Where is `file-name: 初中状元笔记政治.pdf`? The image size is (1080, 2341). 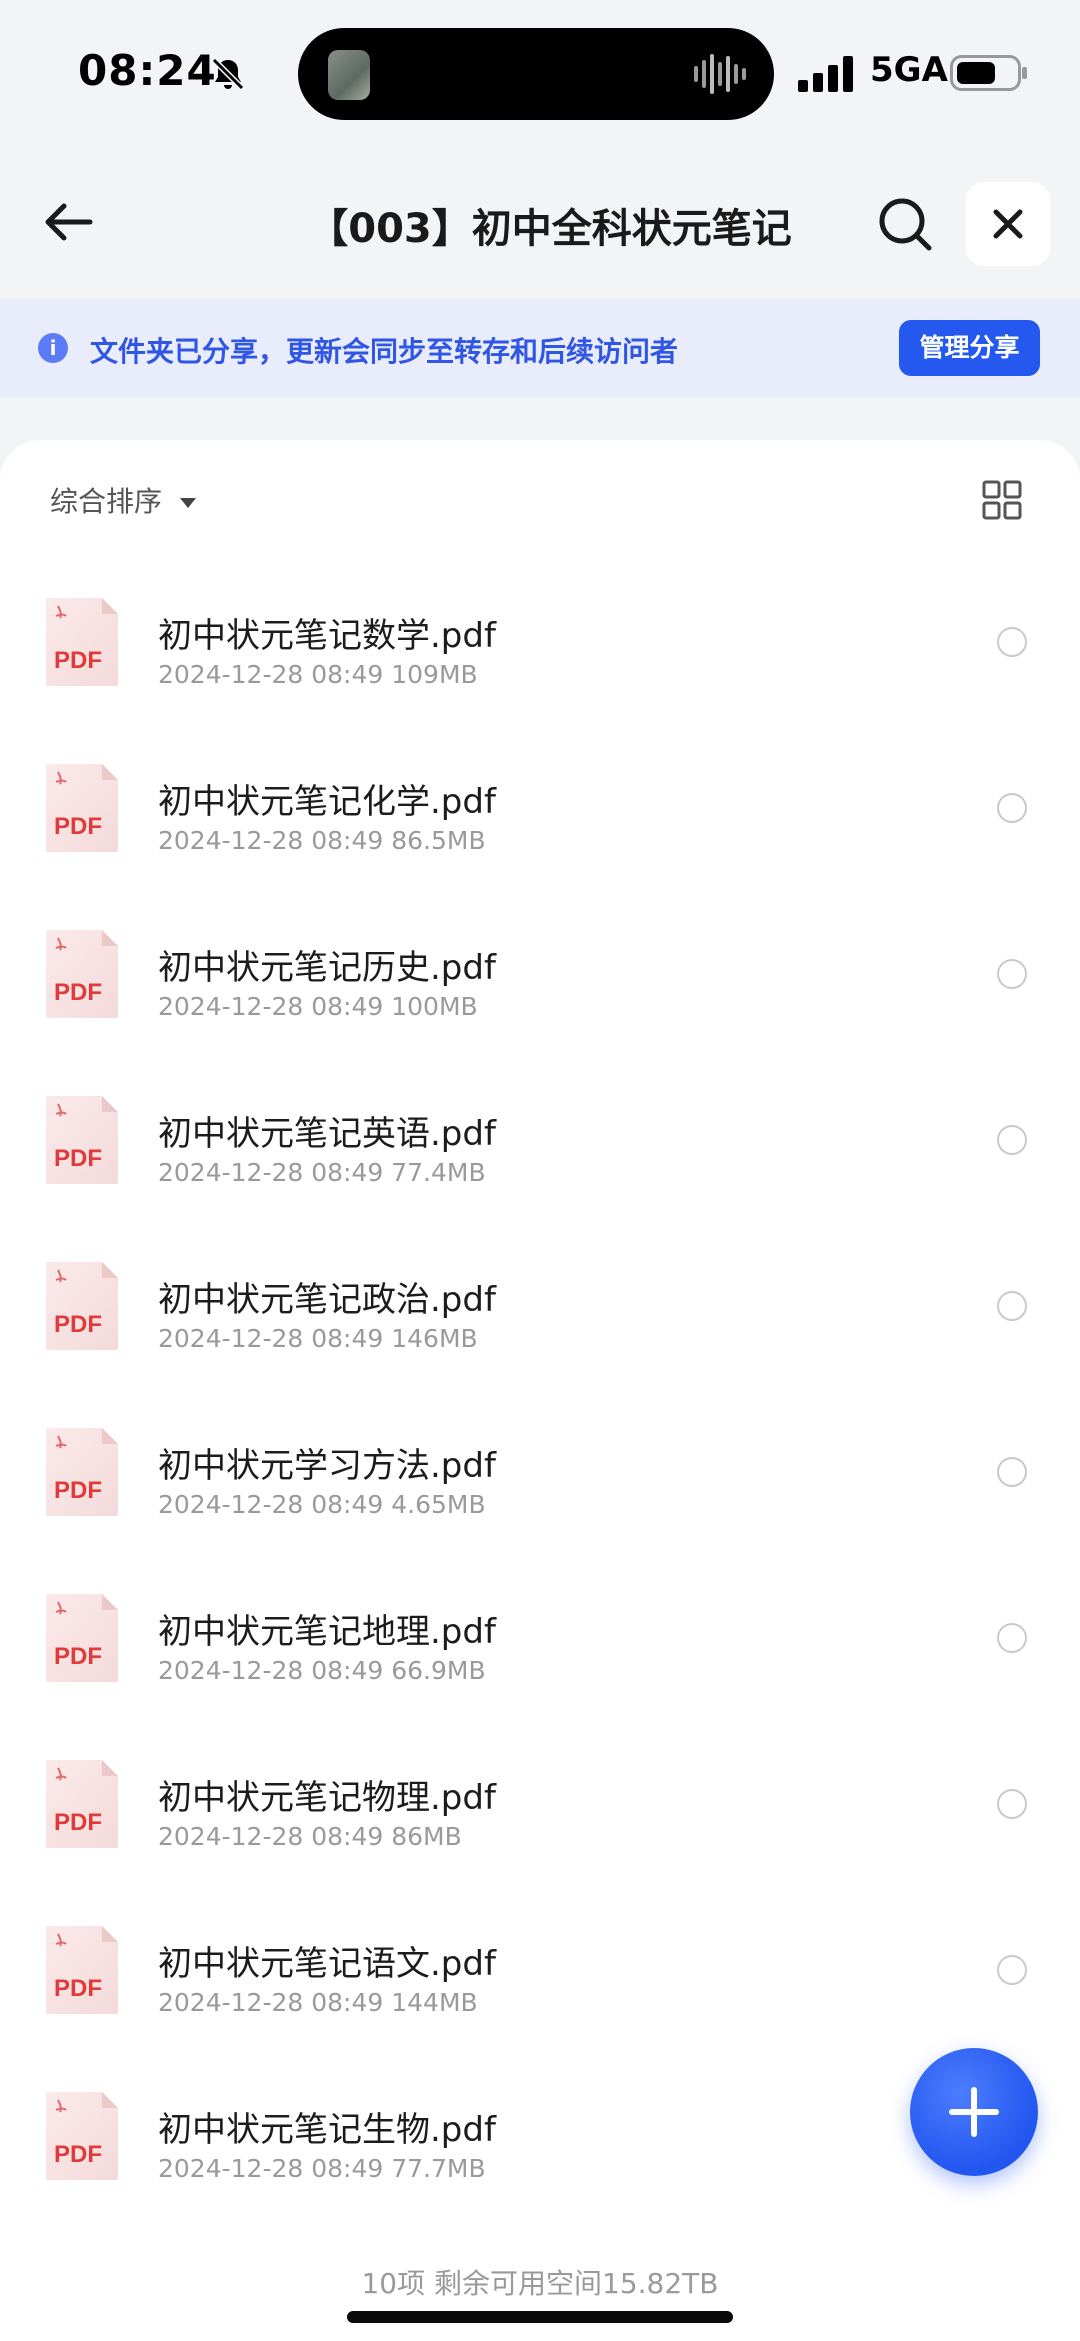 file-name: 初中状元笔记政治.pdf is located at coordinates (327, 1300).